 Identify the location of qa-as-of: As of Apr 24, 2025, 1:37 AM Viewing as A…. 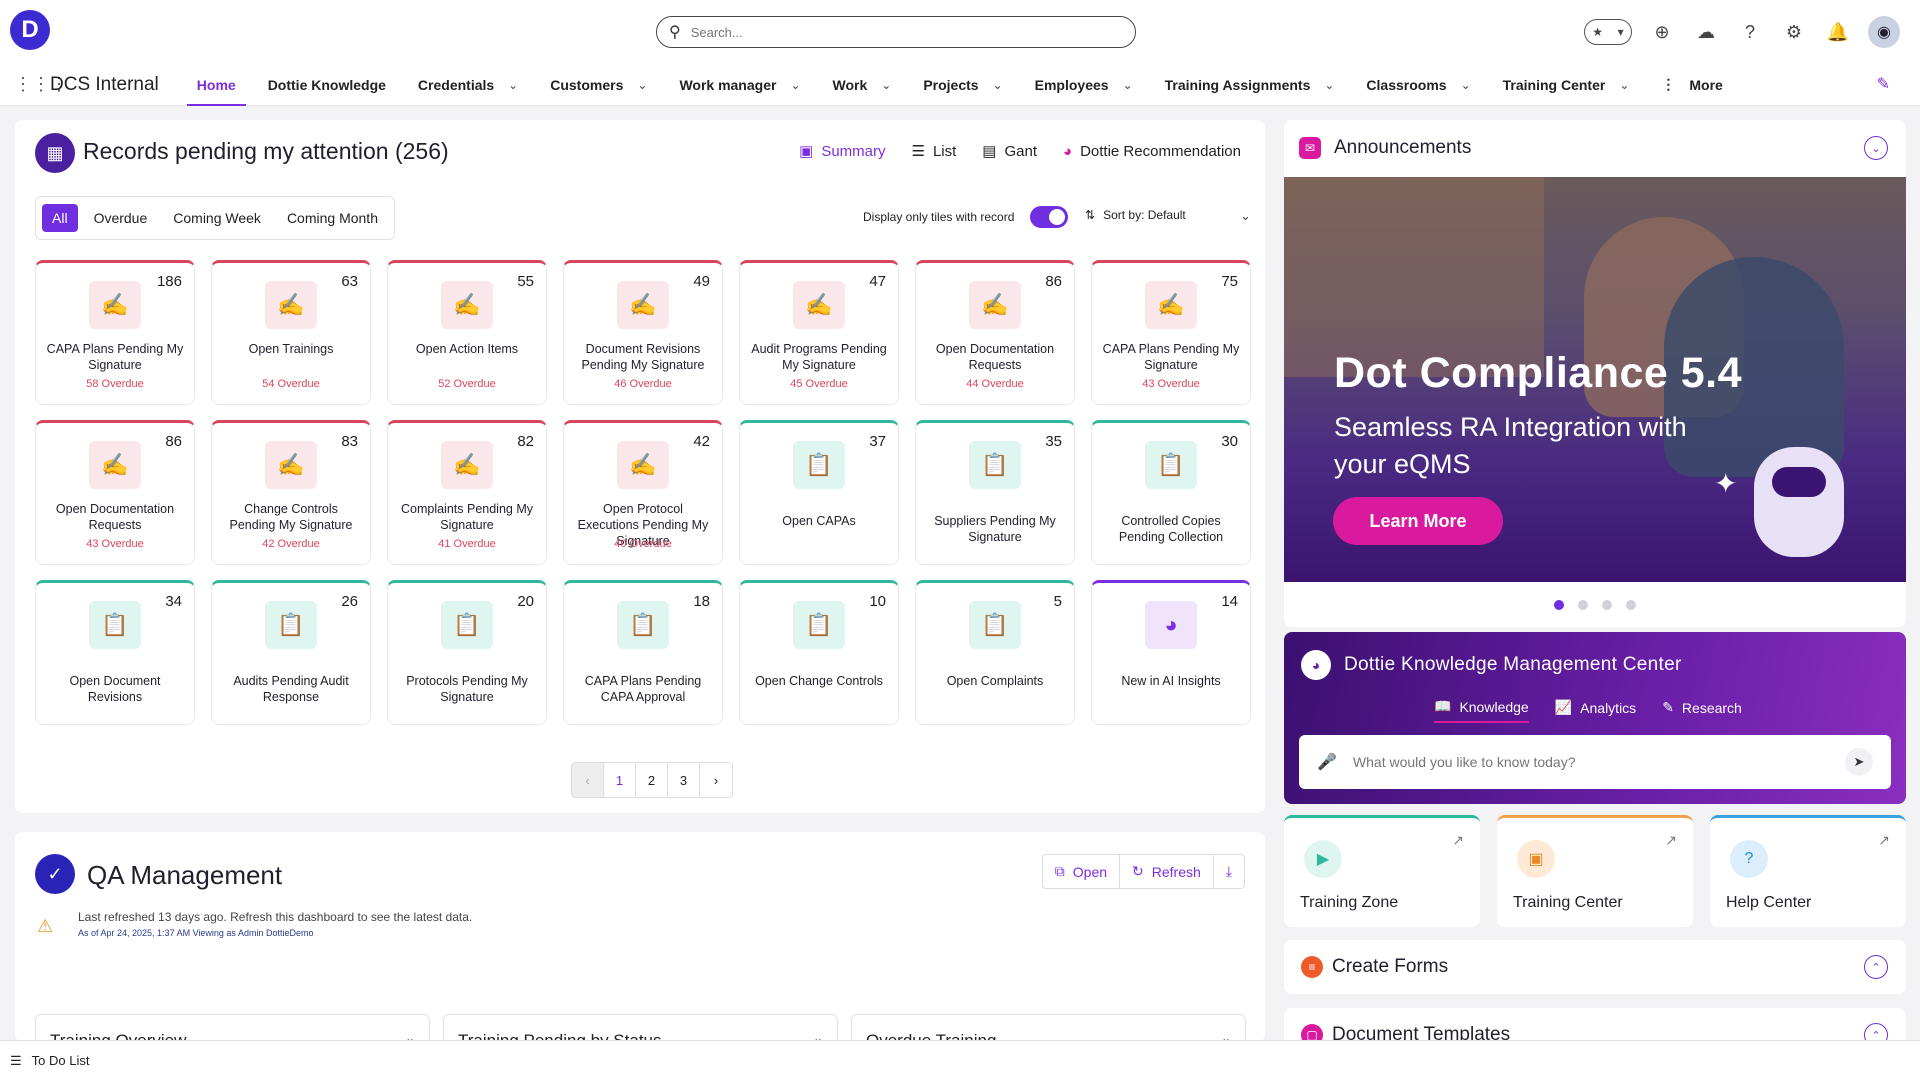
(195, 933).